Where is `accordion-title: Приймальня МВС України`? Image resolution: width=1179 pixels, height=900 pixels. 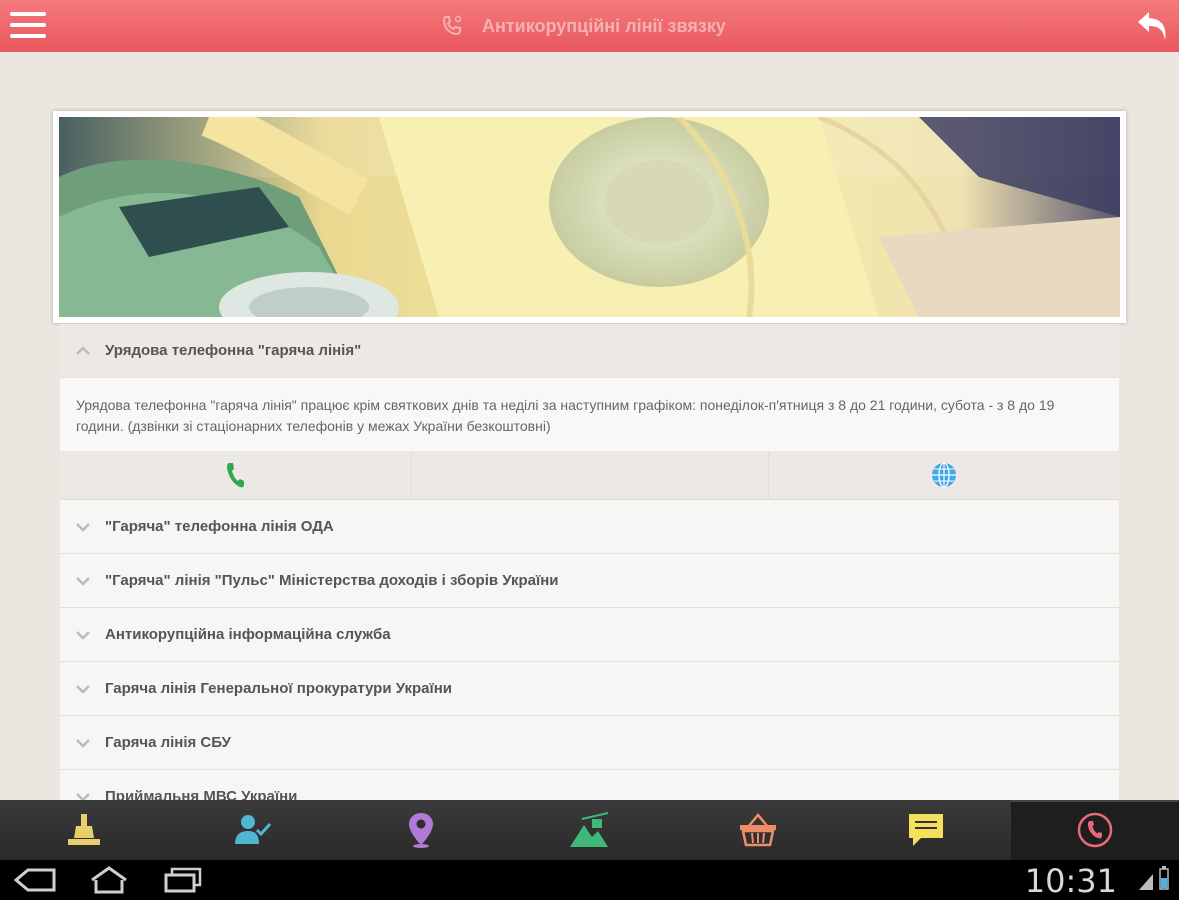
accordion-title: Приймальня МВС України is located at coordinates (201, 794).